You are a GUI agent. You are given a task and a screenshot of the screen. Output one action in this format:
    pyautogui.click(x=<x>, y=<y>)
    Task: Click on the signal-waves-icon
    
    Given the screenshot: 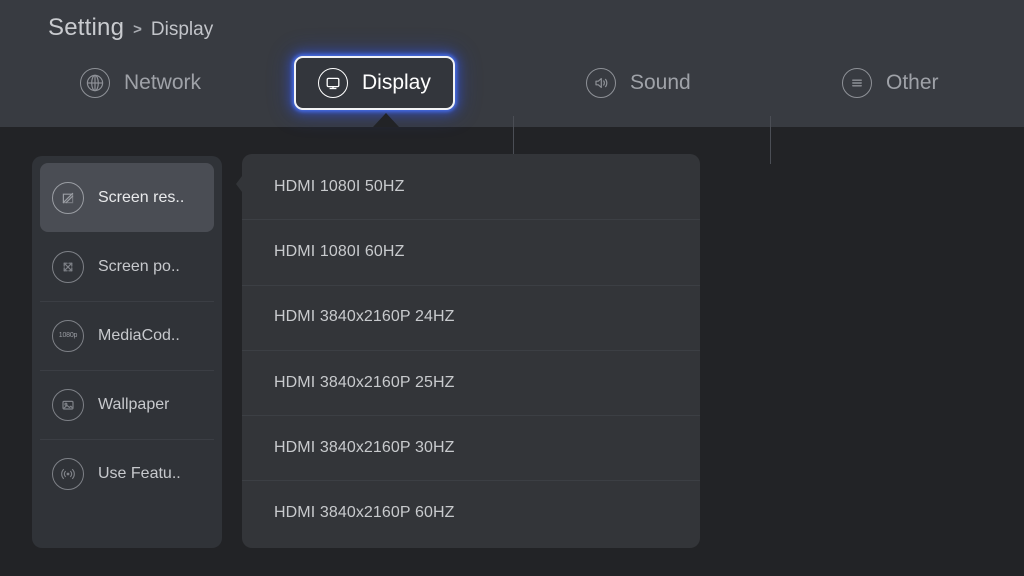 What is the action you would take?
    pyautogui.click(x=68, y=473)
    